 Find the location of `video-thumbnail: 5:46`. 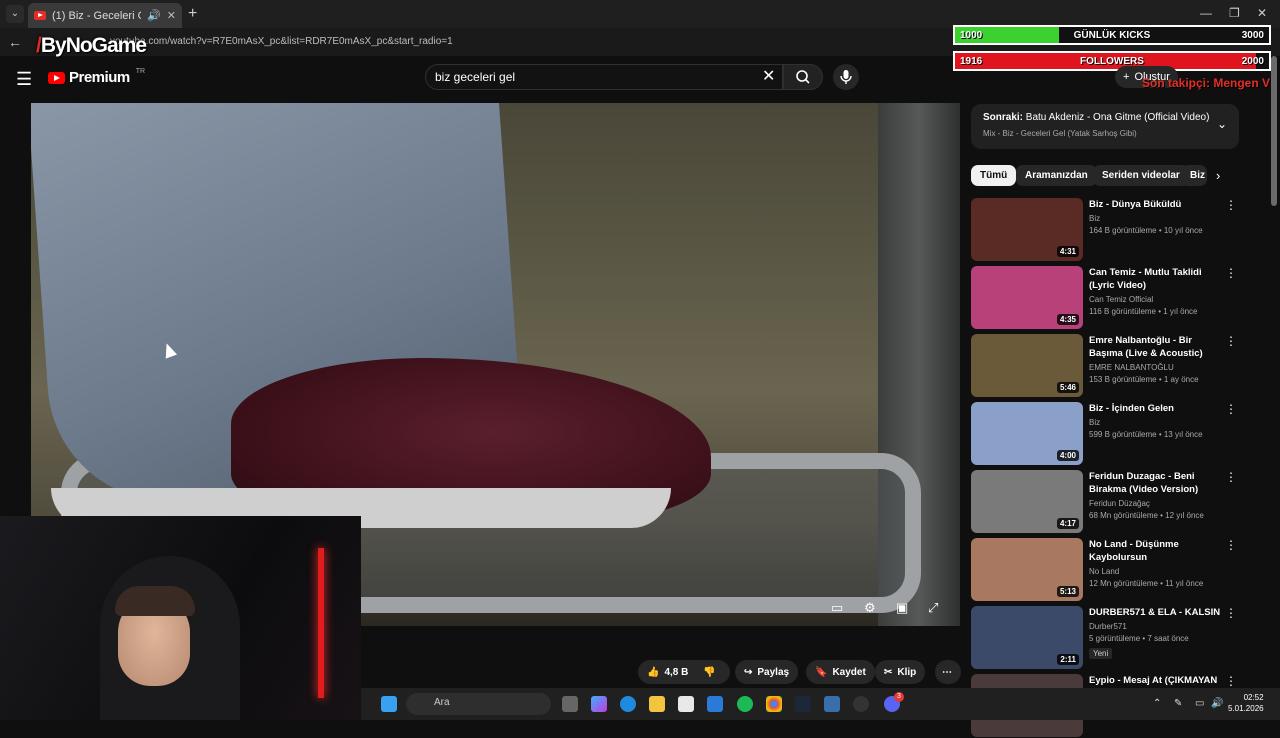

video-thumbnail: 5:46 is located at coordinates (1027, 365).